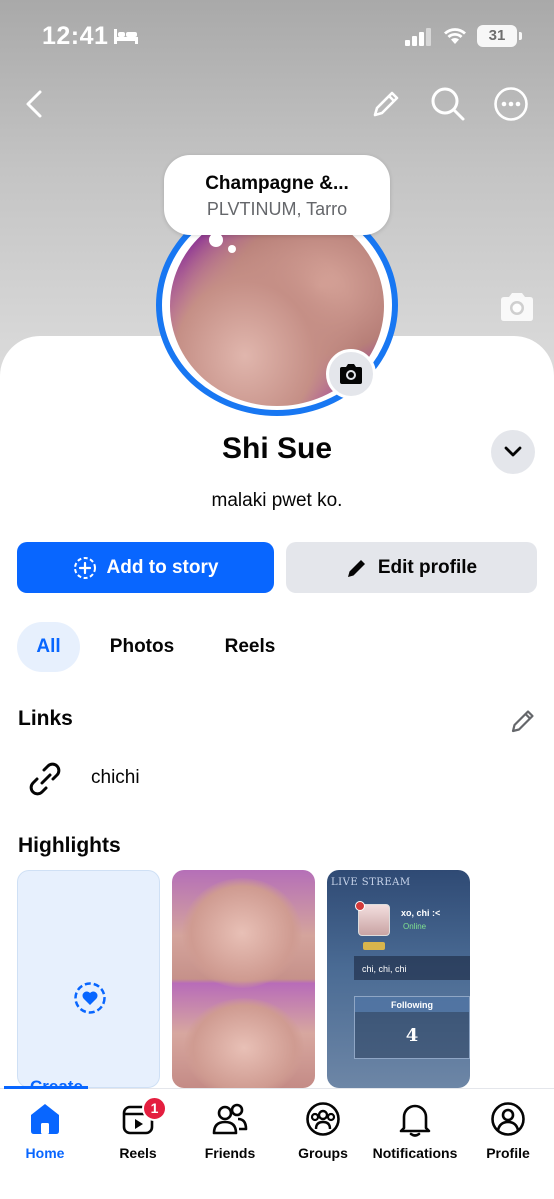 The image size is (554, 1199). Describe the element at coordinates (45, 1153) in the screenshot. I see `tab-home-label: Home` at that location.